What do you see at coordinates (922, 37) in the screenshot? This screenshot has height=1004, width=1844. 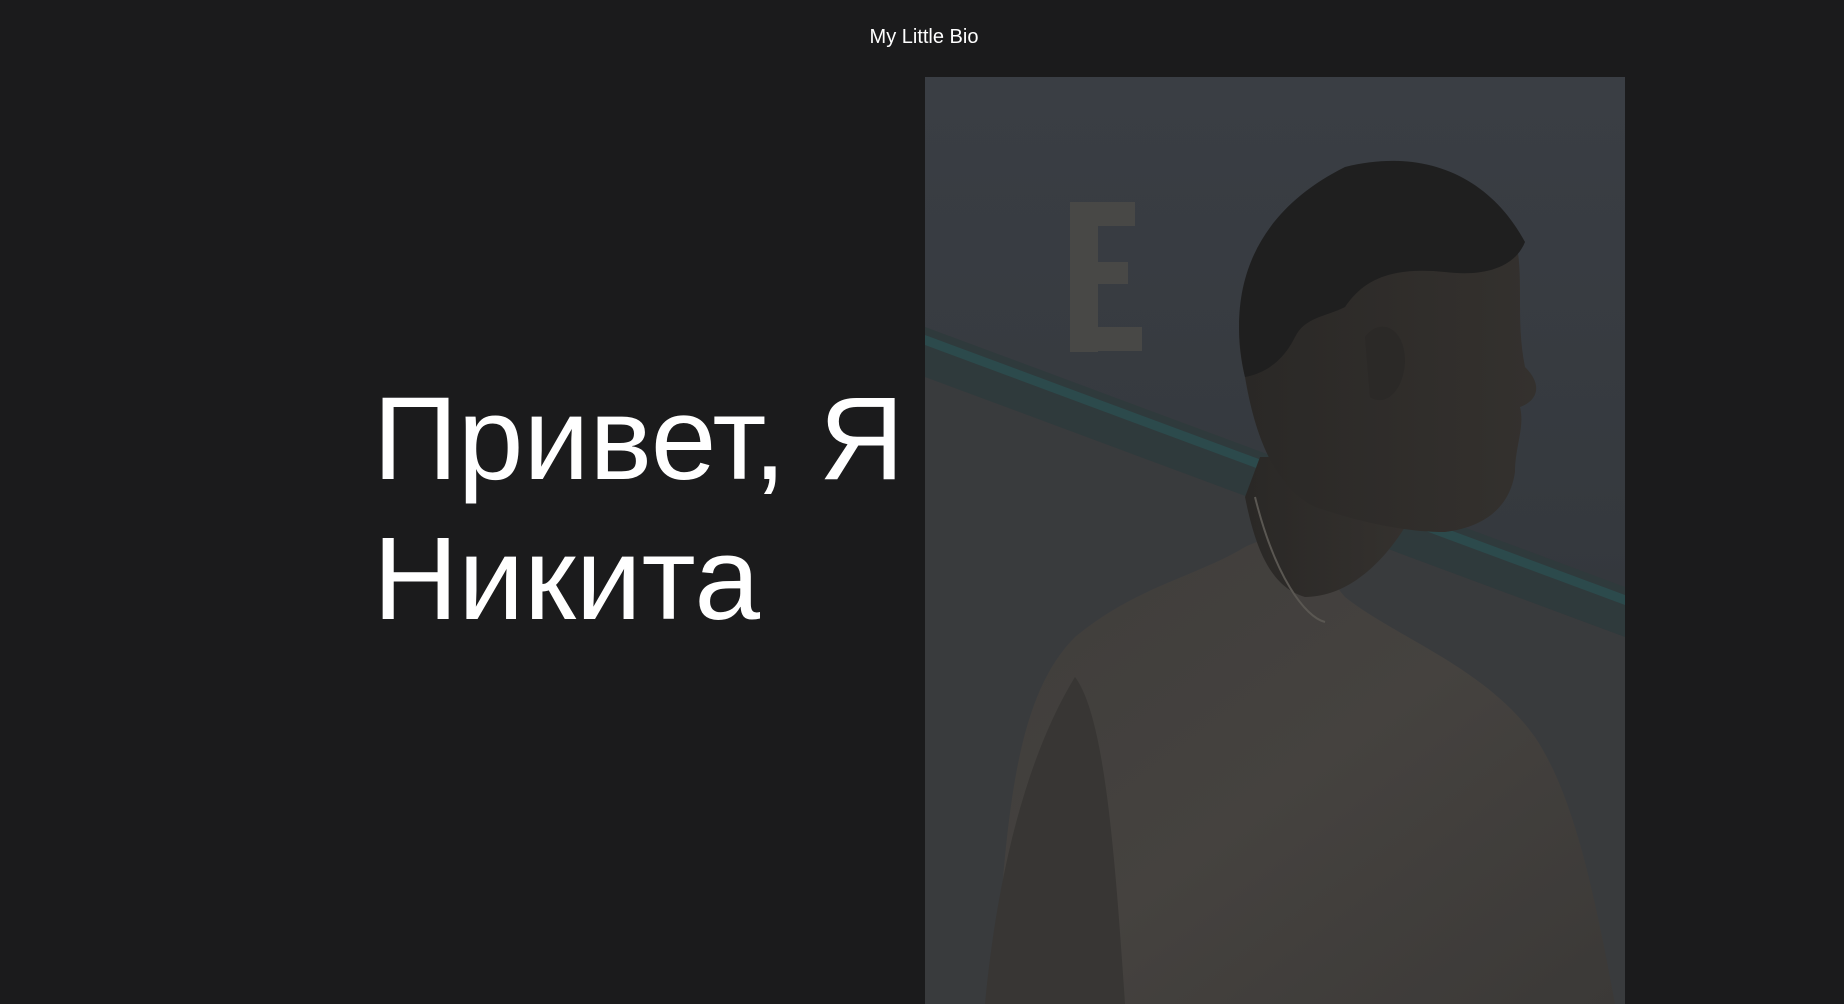 I see `site-title: My Little Bio` at bounding box center [922, 37].